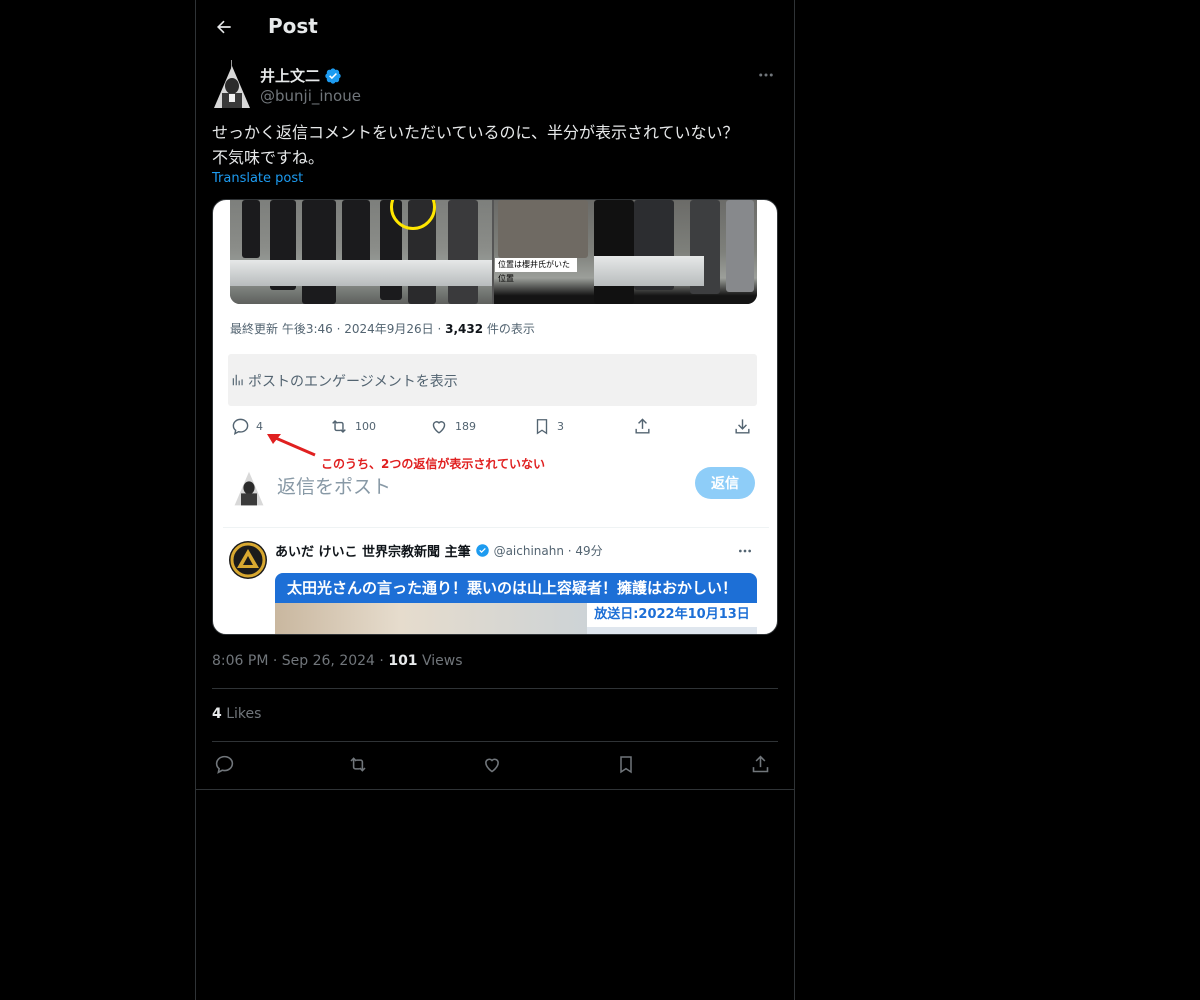  I want to click on reply-banner-date: 放送日:2022年10月13日, so click(672, 615).